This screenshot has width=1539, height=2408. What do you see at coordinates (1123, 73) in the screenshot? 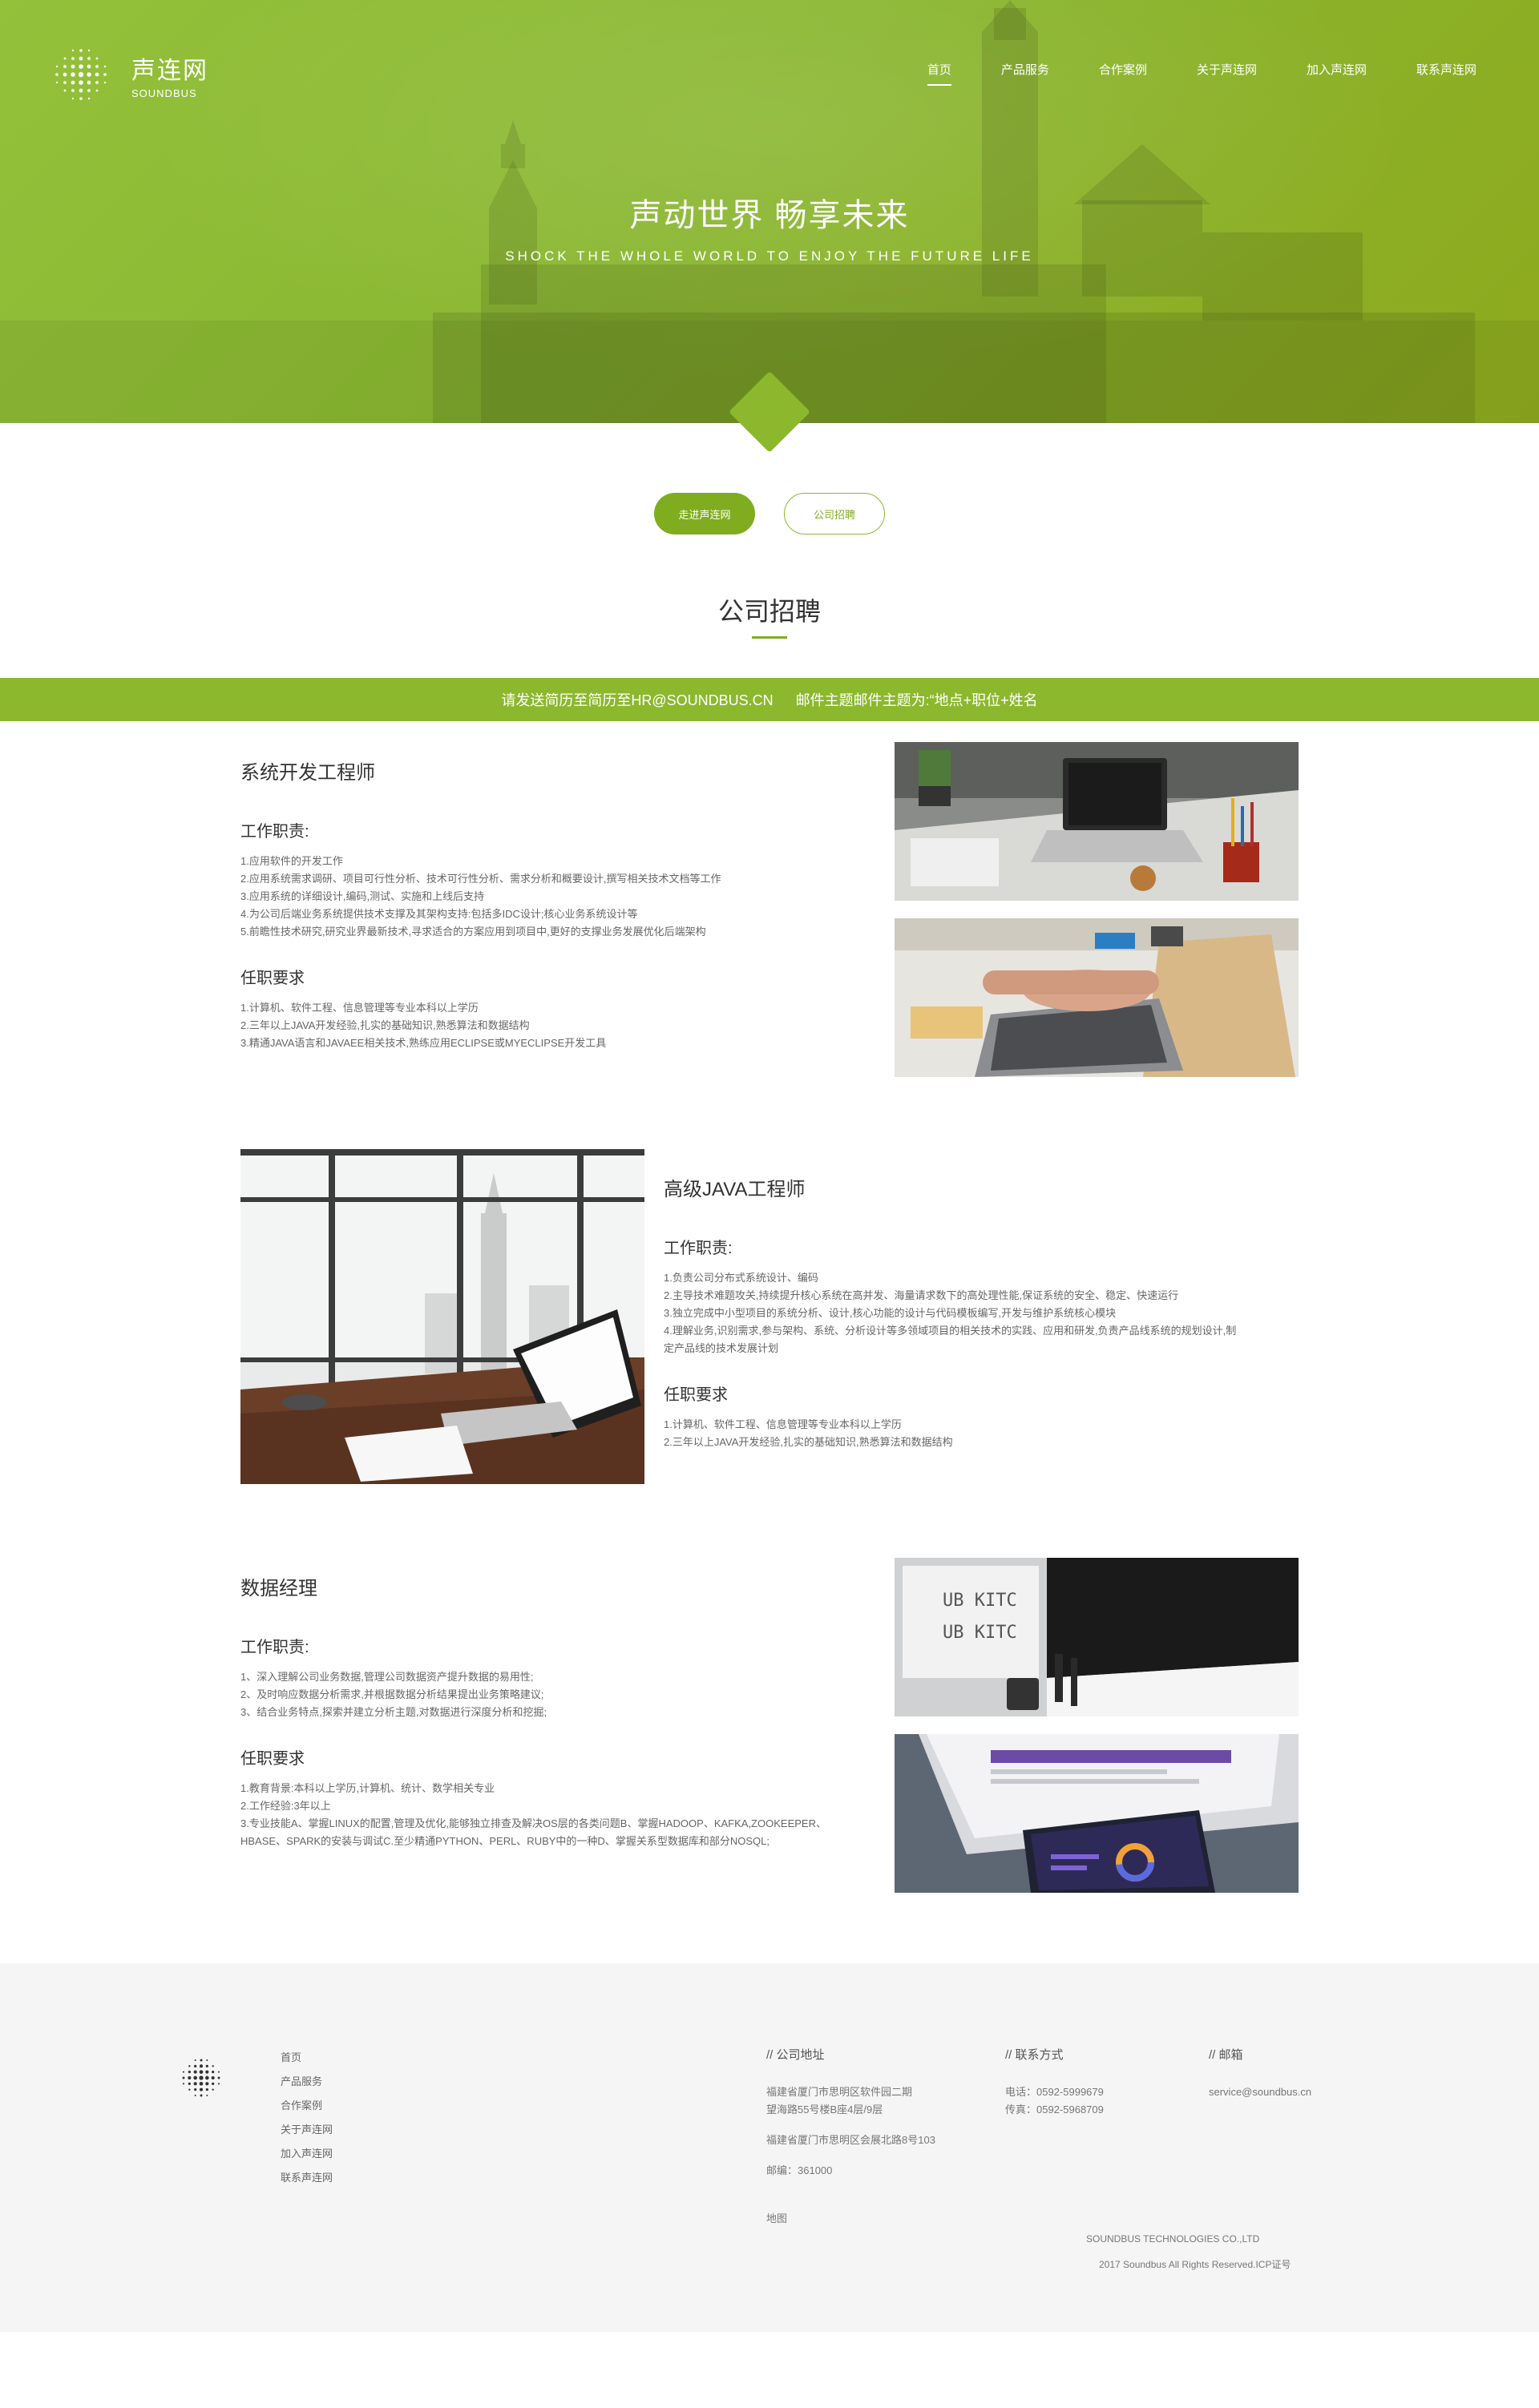
I see `nav-item-cases: 合作案例` at bounding box center [1123, 73].